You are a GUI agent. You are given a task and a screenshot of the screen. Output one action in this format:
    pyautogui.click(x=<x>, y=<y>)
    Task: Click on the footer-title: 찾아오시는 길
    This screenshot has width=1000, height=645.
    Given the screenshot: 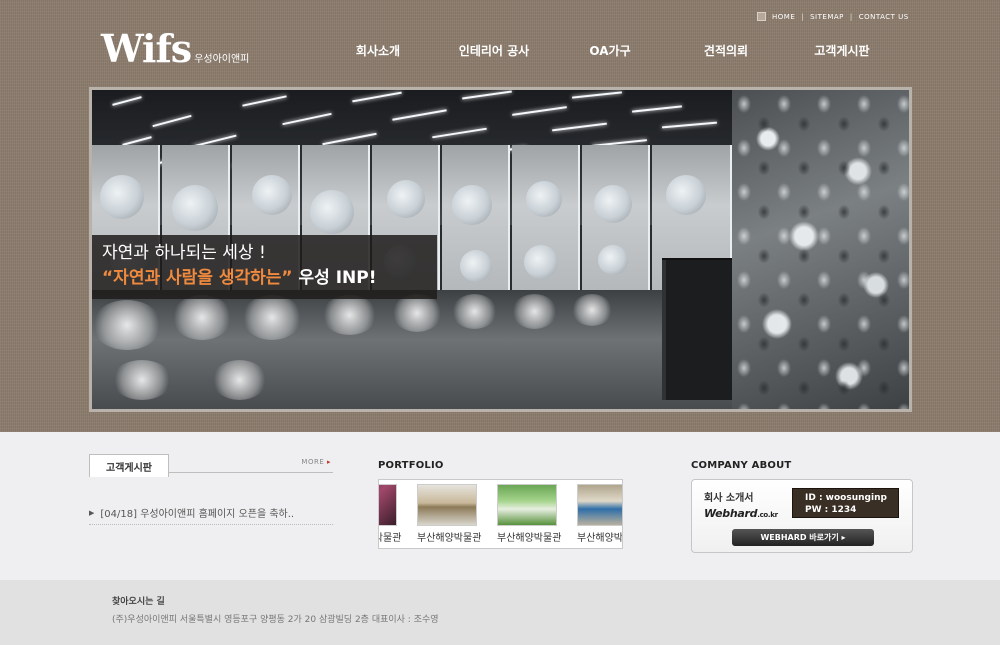 What is the action you would take?
    pyautogui.click(x=138, y=602)
    